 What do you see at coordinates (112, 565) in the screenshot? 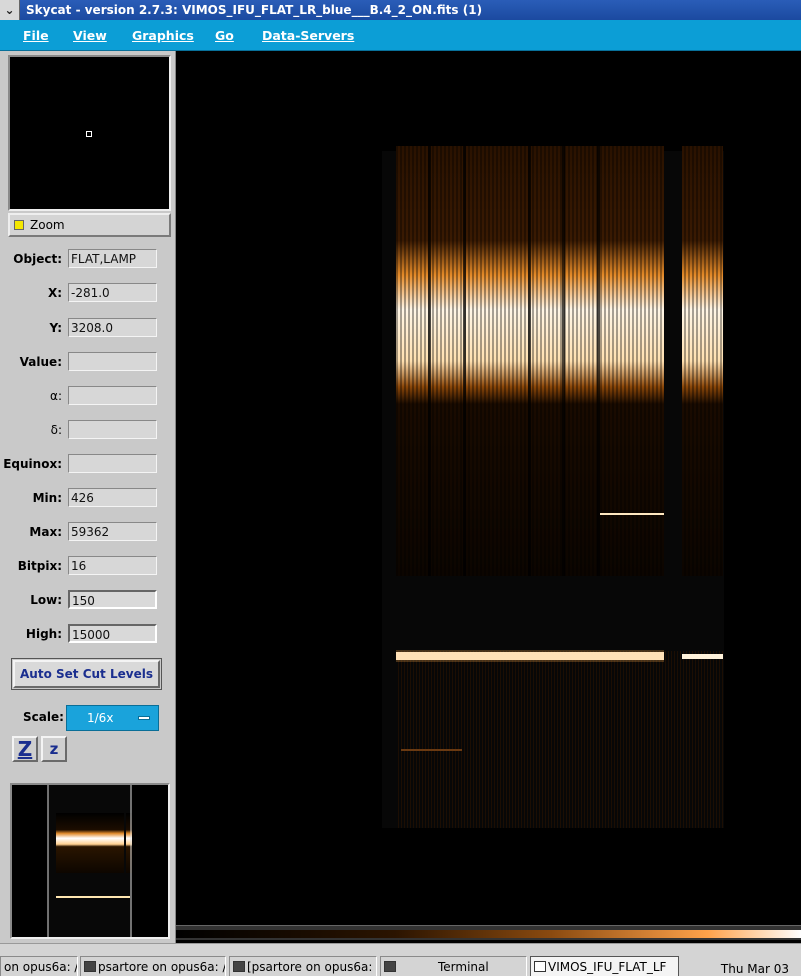
I see `bitpix-field: 16` at bounding box center [112, 565].